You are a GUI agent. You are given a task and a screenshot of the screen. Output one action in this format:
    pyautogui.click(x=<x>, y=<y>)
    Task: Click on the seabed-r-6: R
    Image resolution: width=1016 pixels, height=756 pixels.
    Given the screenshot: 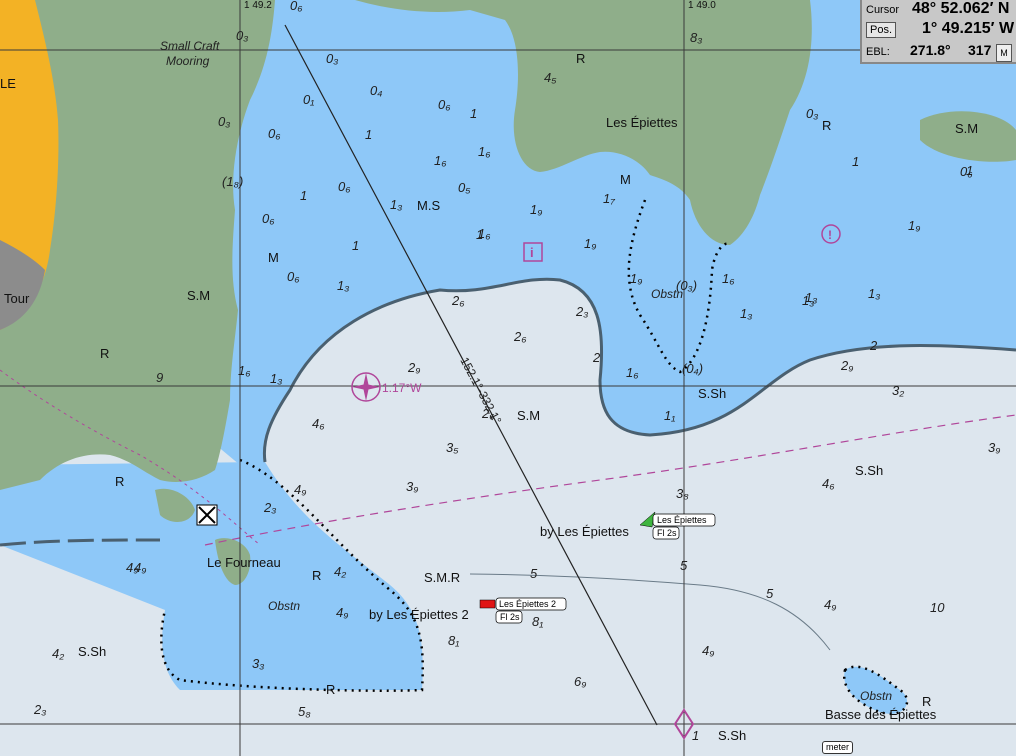 What is the action you would take?
    pyautogui.click(x=330, y=689)
    